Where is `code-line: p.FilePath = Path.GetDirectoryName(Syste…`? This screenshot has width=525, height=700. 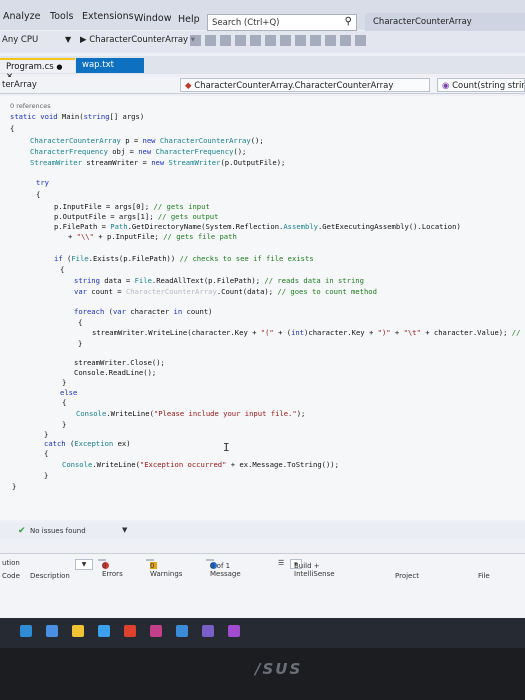 code-line: p.FilePath = Path.GetDirectoryName(Syste… is located at coordinates (257, 226).